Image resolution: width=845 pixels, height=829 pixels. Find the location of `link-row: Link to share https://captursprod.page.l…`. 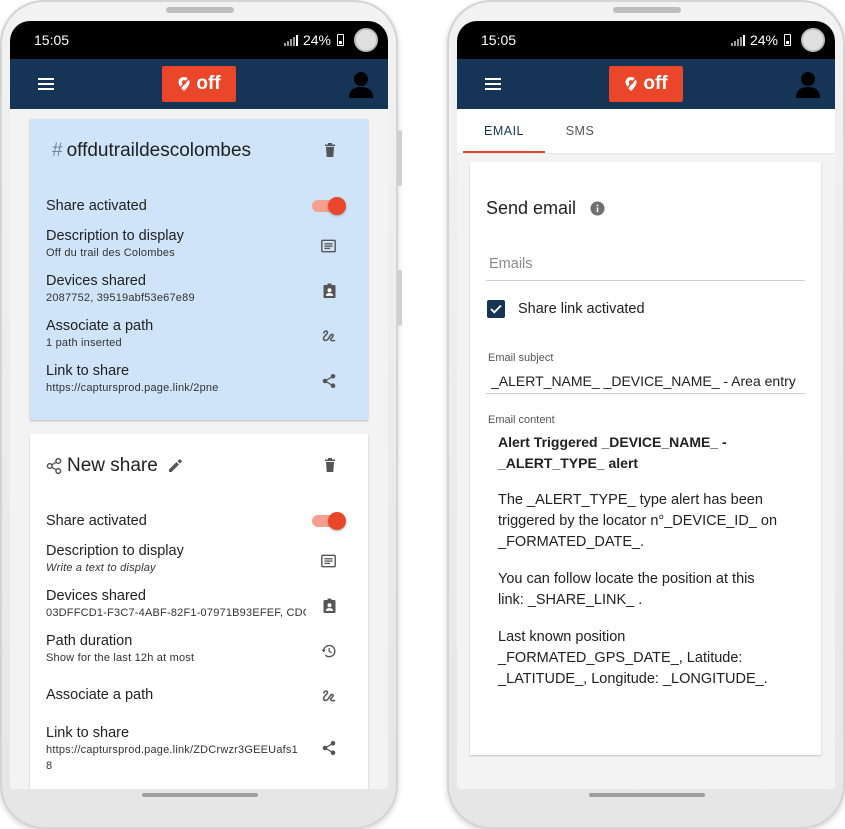

link-row: Link to share https://captursprod.page.l… is located at coordinates (199, 380).